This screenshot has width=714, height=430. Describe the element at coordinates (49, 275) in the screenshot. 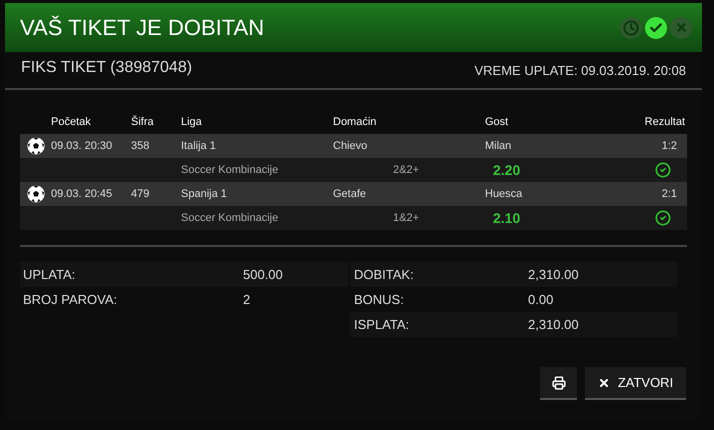

I see `summary-label: UPLATA:` at that location.